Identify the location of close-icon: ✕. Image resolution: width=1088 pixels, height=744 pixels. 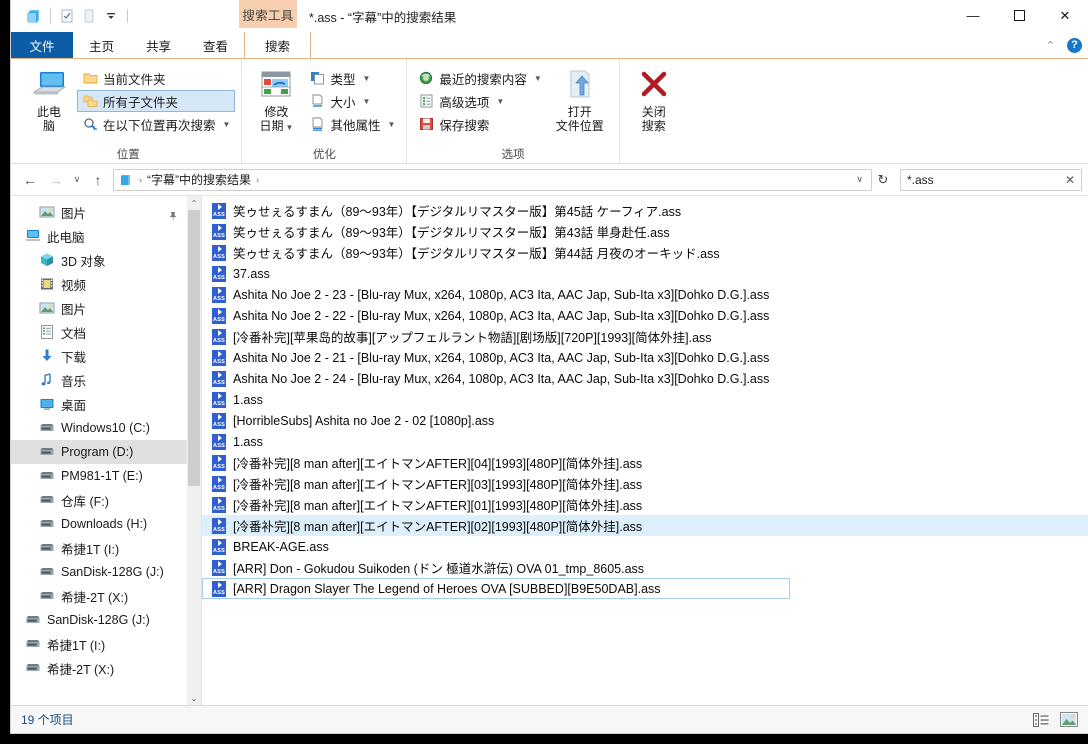
(1070, 180).